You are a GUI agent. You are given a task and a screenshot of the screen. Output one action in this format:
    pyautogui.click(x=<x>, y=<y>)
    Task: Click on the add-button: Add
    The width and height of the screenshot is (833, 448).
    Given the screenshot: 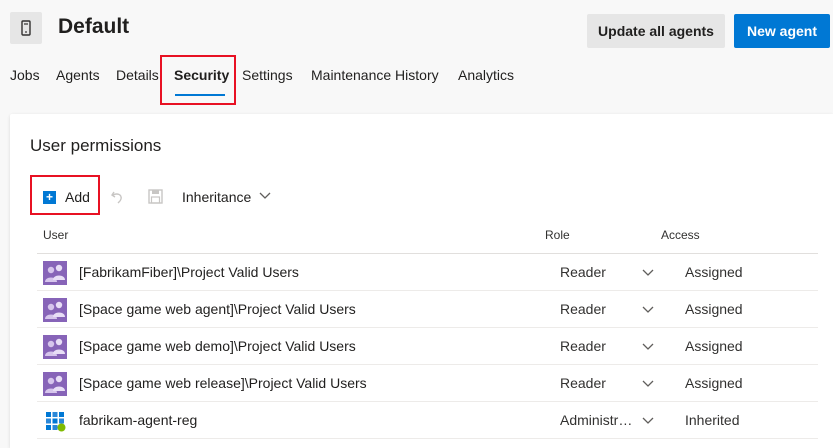 What is the action you would take?
    pyautogui.click(x=77, y=197)
    